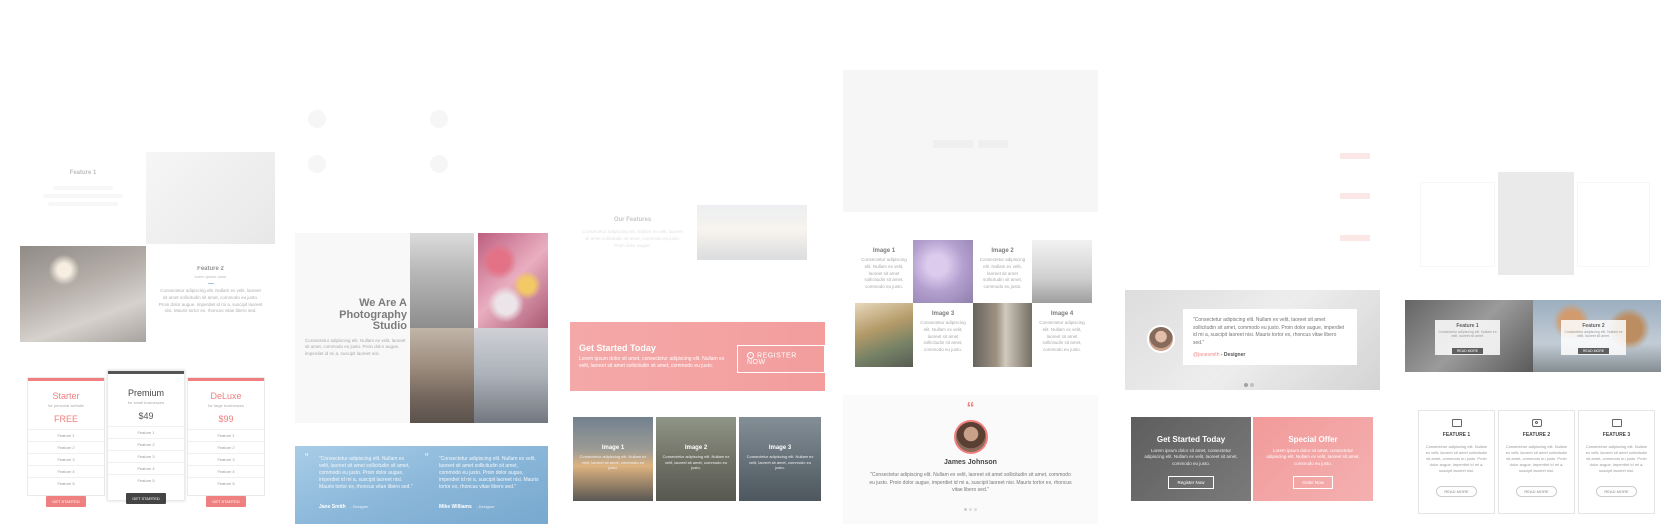  I want to click on desk-photo, so click(210, 198).